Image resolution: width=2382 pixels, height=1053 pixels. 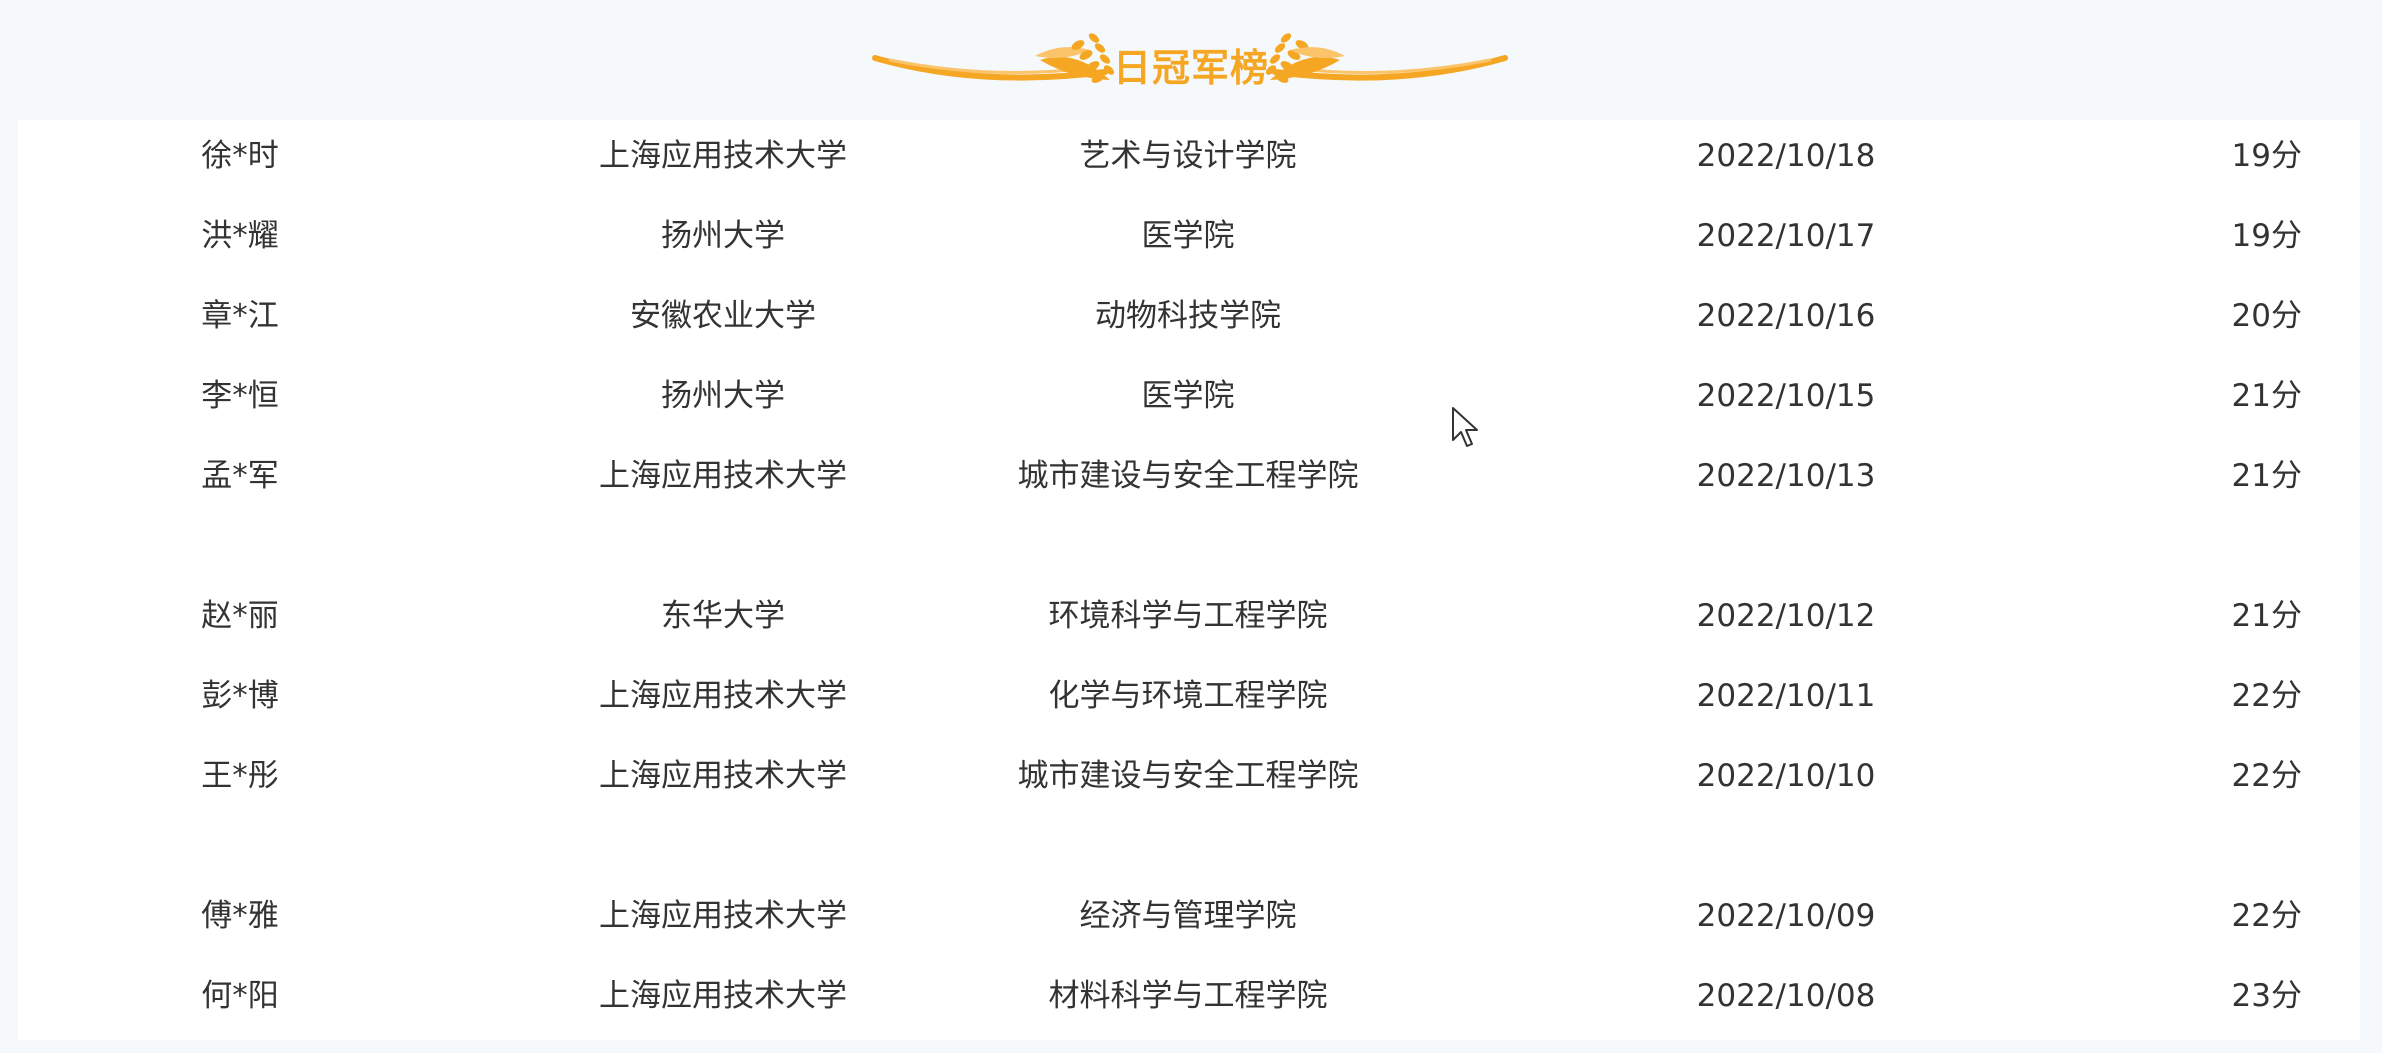 I want to click on date-cell: 2022/10/10, so click(x=1786, y=776).